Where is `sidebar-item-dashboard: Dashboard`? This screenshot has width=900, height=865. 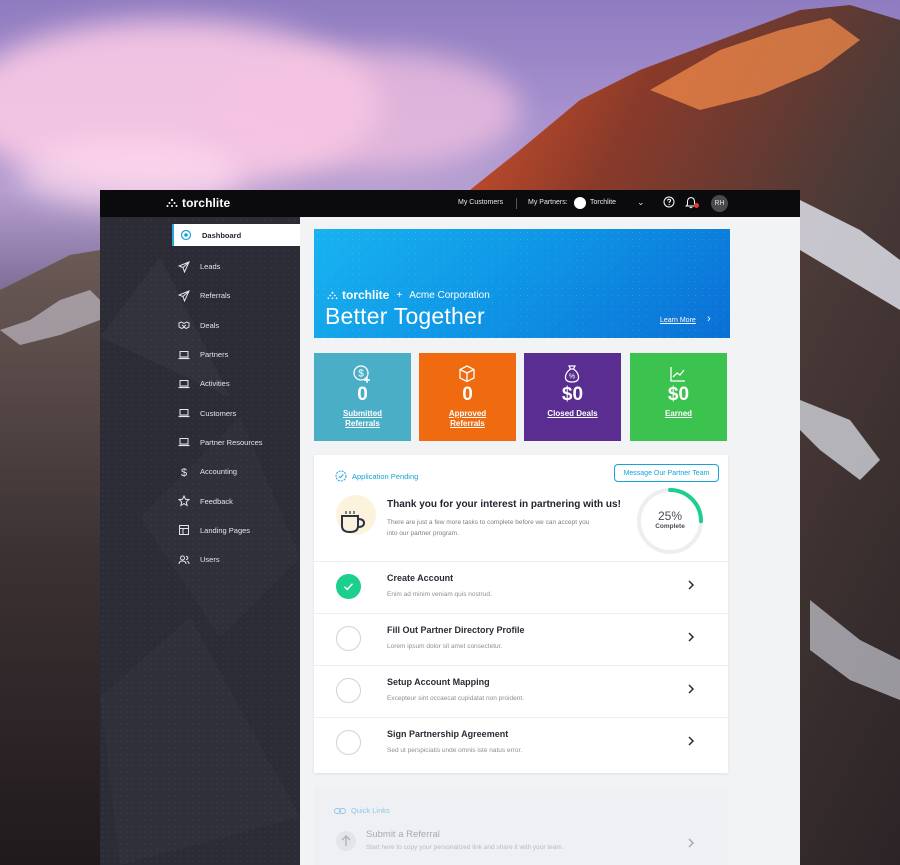 sidebar-item-dashboard: Dashboard is located at coordinates (236, 235).